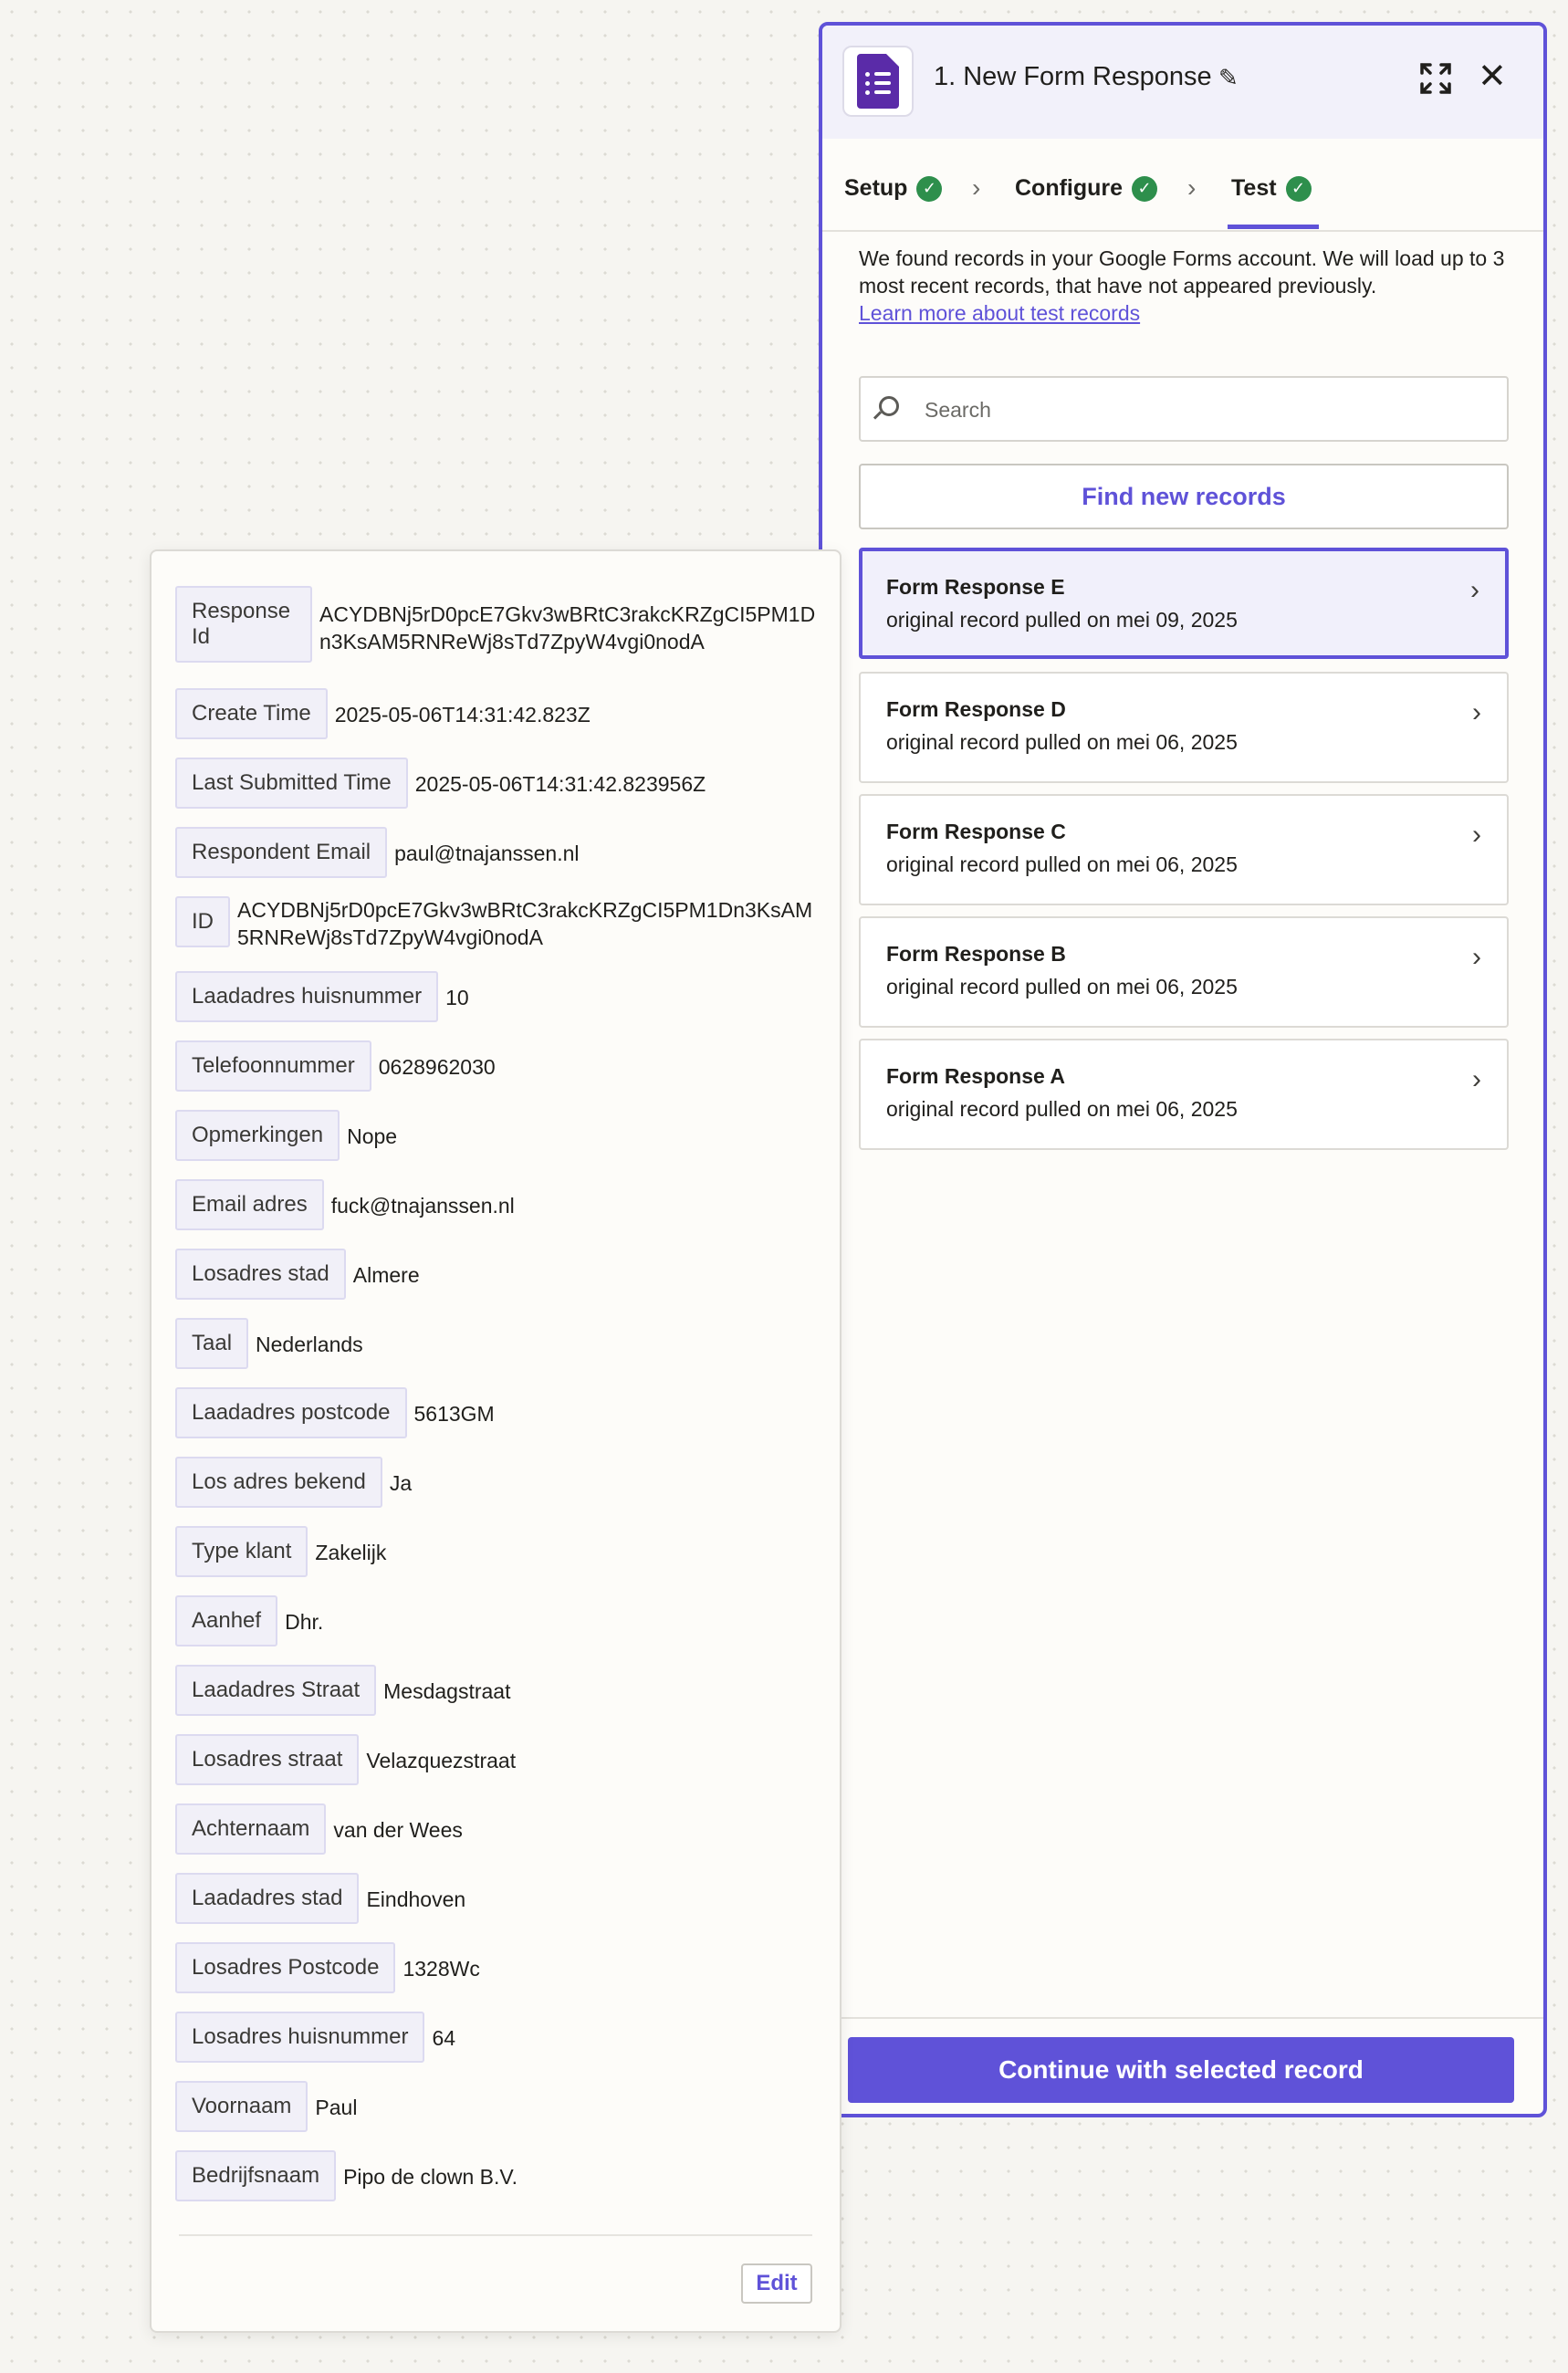 The width and height of the screenshot is (1568, 2373). Describe the element at coordinates (878, 81) in the screenshot. I see `google-forms-icon` at that location.